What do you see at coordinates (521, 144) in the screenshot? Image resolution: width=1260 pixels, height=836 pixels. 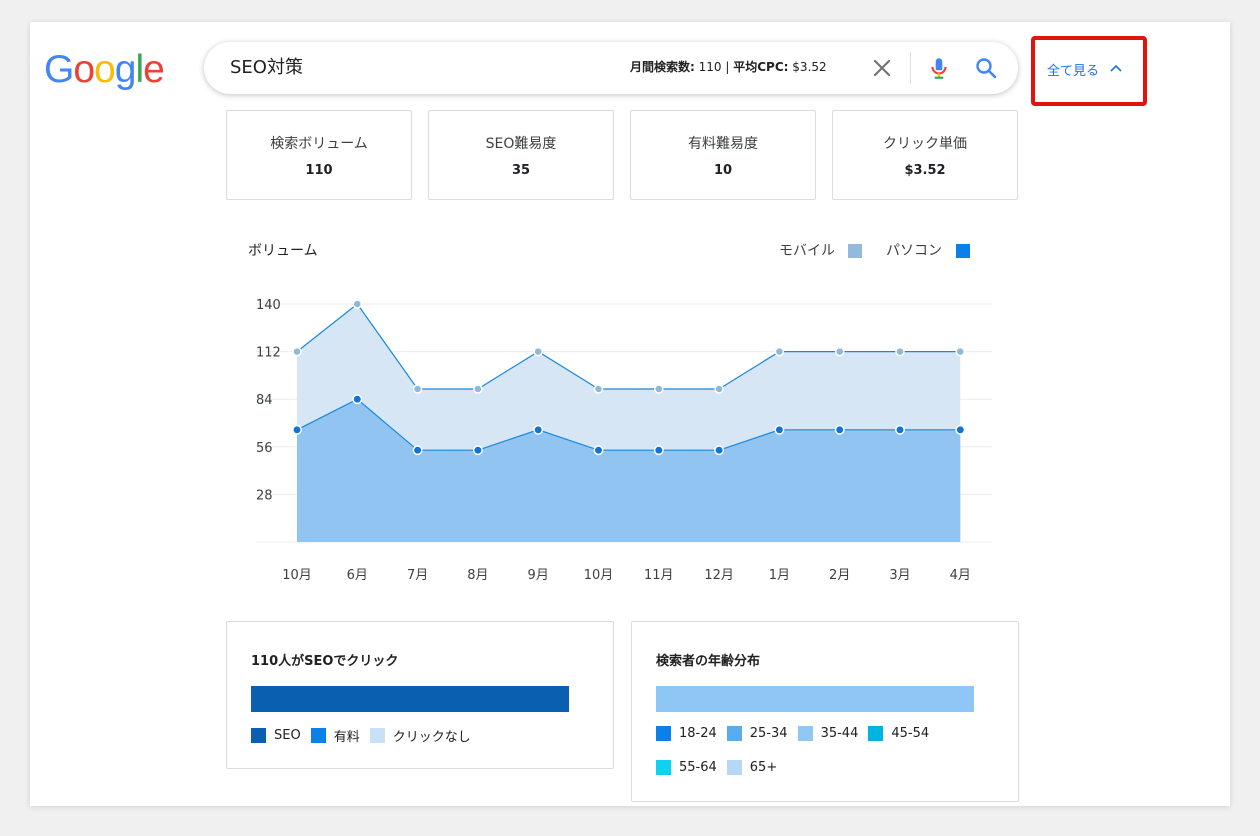 I see `stat-label: SEO難易度` at bounding box center [521, 144].